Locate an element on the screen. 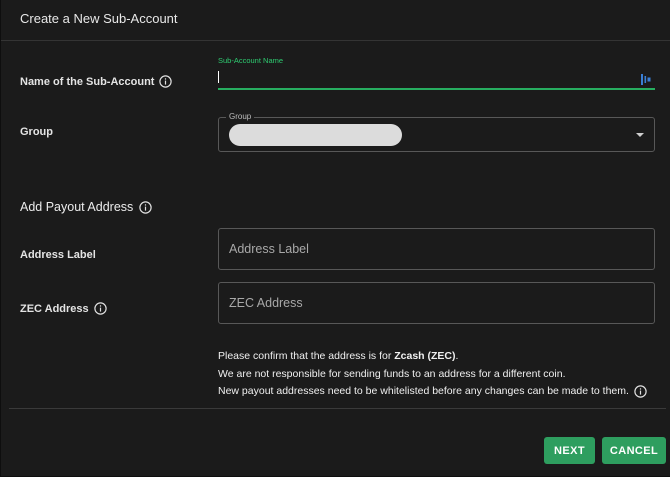  payout-section-title: Add Payout Address is located at coordinates (86, 207).